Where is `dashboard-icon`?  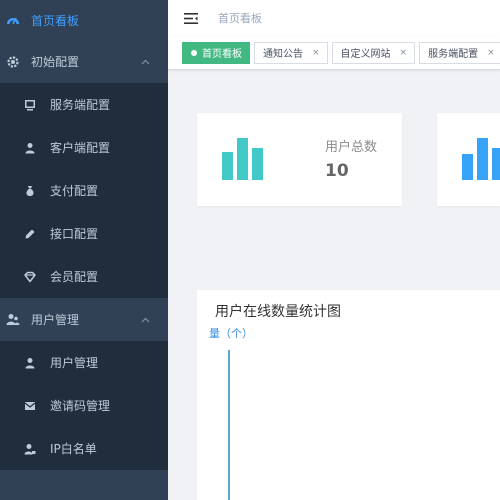
dashboard-icon is located at coordinates (13, 20).